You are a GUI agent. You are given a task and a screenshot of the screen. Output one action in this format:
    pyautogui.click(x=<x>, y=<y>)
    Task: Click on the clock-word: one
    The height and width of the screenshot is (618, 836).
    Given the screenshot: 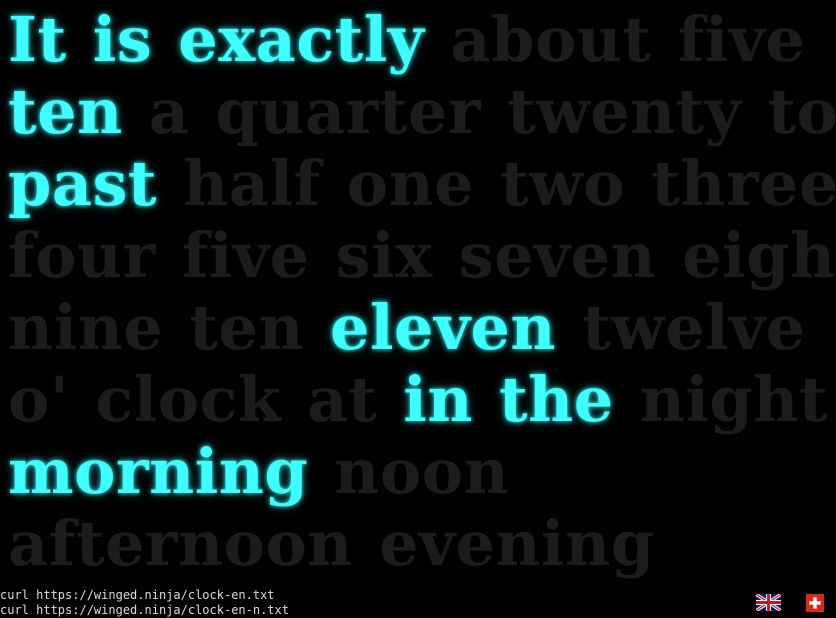 What is the action you would take?
    pyautogui.click(x=410, y=183)
    